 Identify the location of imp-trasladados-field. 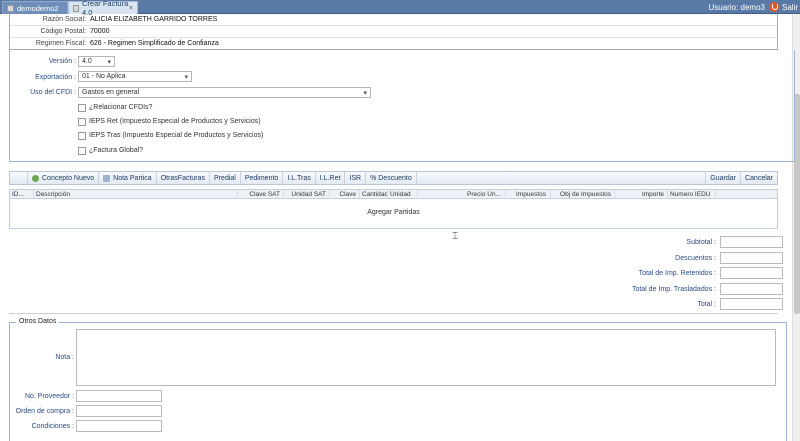
(751, 289).